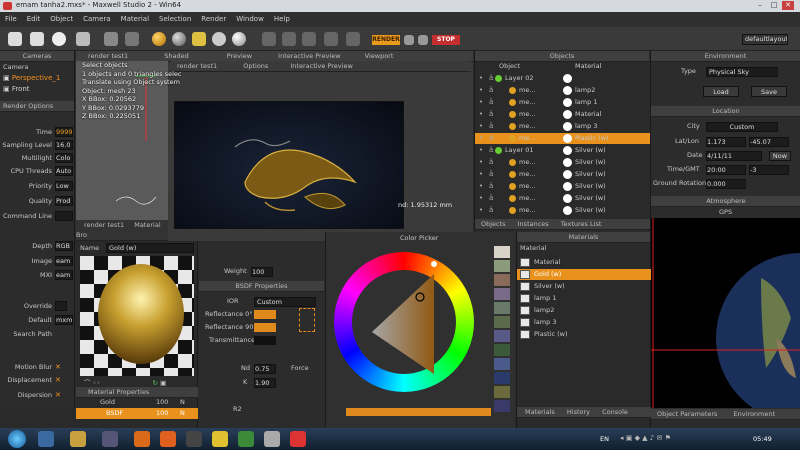  What do you see at coordinates (255, 66) in the screenshot?
I see `subtab-options: Options` at bounding box center [255, 66].